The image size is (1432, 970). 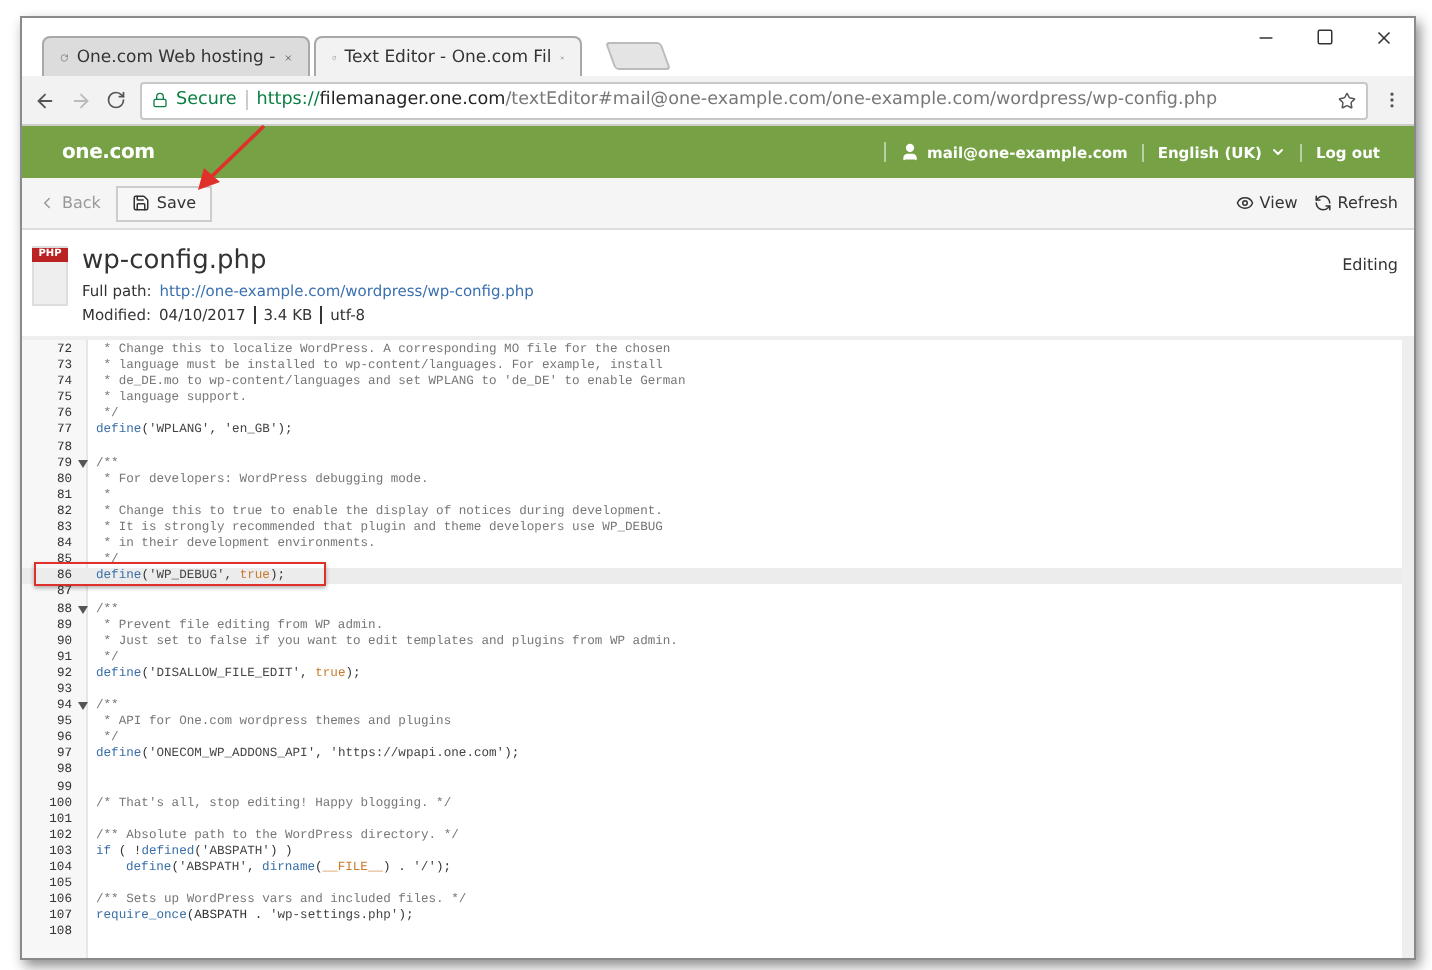 What do you see at coordinates (287, 57) in the screenshot?
I see `close-tab-icon` at bounding box center [287, 57].